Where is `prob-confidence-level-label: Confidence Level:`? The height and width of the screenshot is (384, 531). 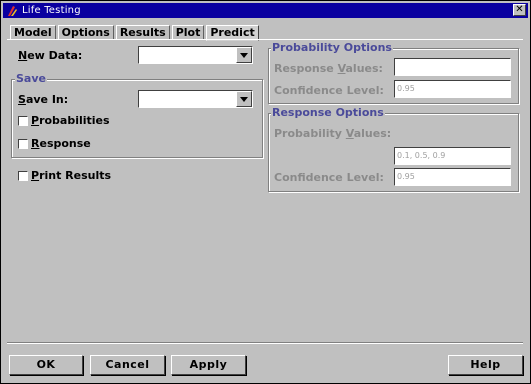 prob-confidence-level-label: Confidence Level: is located at coordinates (329, 90).